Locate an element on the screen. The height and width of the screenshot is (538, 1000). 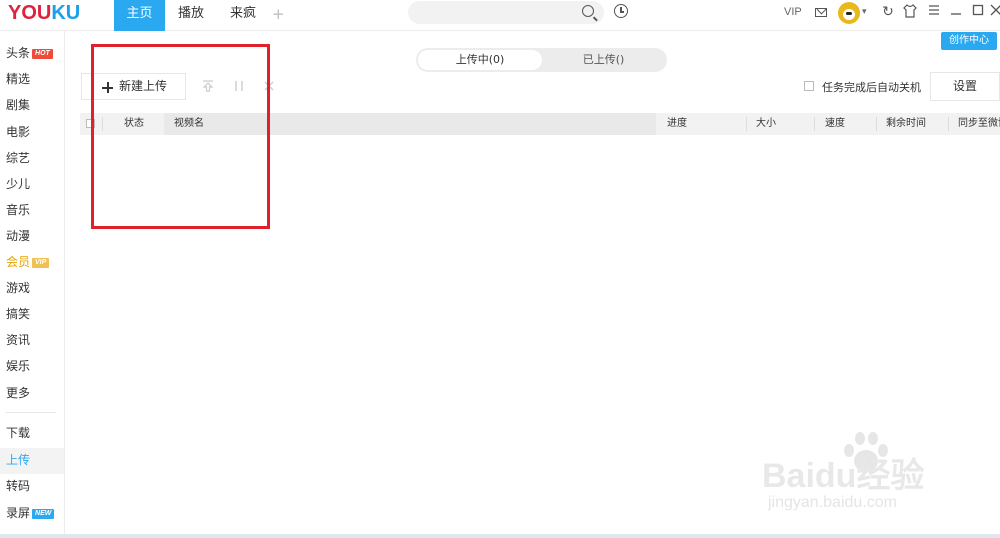
sidebar-item-news: 资讯 is located at coordinates (18, 340).